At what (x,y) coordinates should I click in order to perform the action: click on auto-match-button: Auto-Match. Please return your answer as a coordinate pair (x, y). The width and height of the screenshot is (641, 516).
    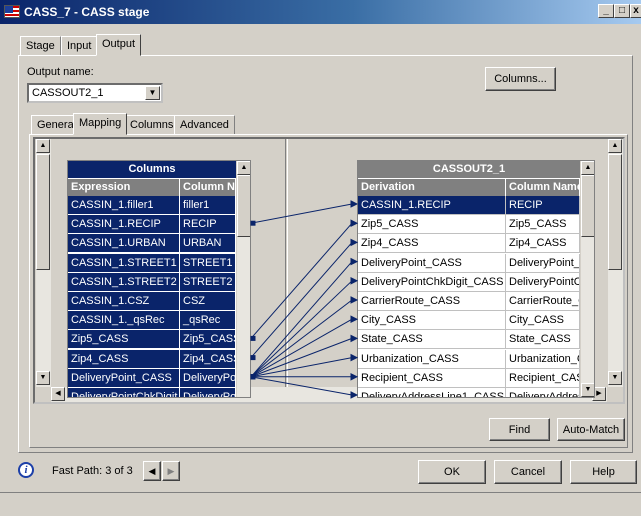
    Looking at the image, I should click on (591, 429).